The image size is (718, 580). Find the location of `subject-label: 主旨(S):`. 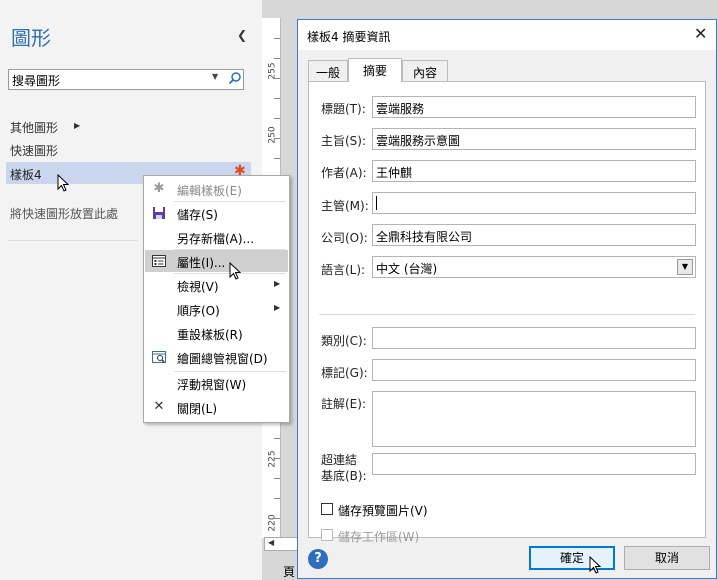

subject-label: 主旨(S): is located at coordinates (344, 141).